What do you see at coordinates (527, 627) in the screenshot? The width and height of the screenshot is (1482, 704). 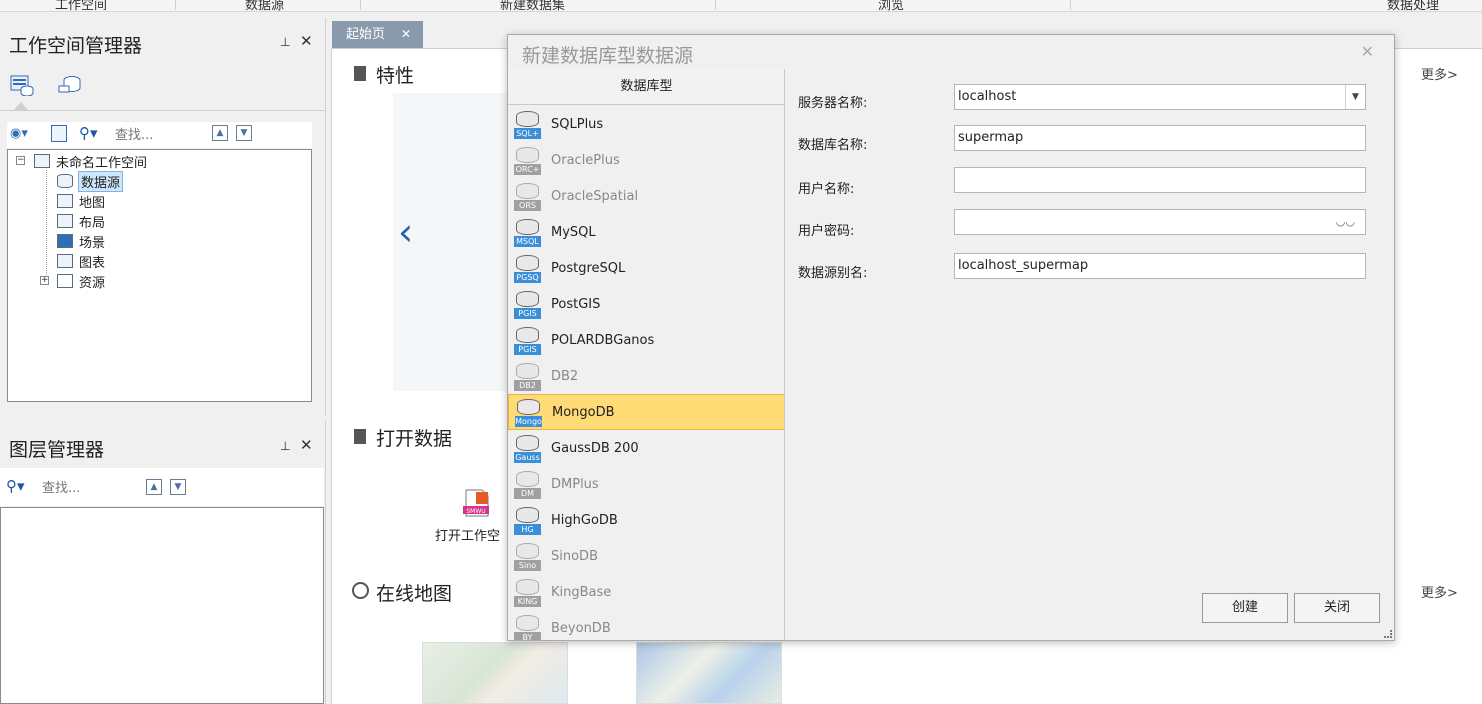 I see `database-icon: BY` at bounding box center [527, 627].